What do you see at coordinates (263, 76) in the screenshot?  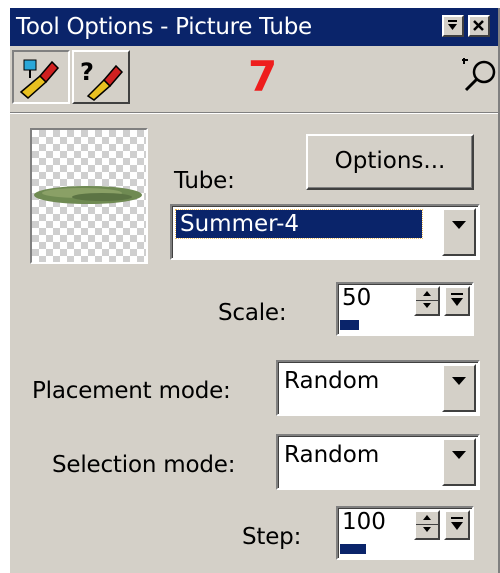 I see `annotation-number: 7` at bounding box center [263, 76].